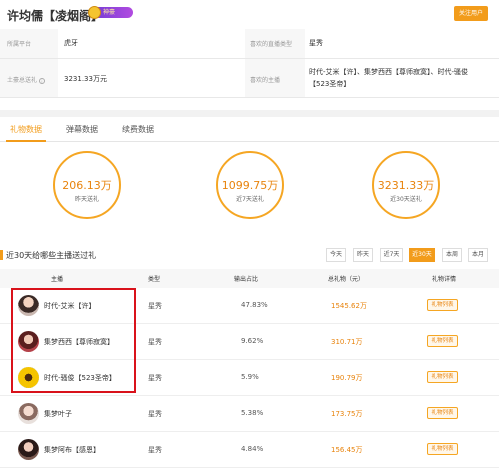  Describe the element at coordinates (347, 414) in the screenshot. I see `total-gift: 173.75万` at that location.